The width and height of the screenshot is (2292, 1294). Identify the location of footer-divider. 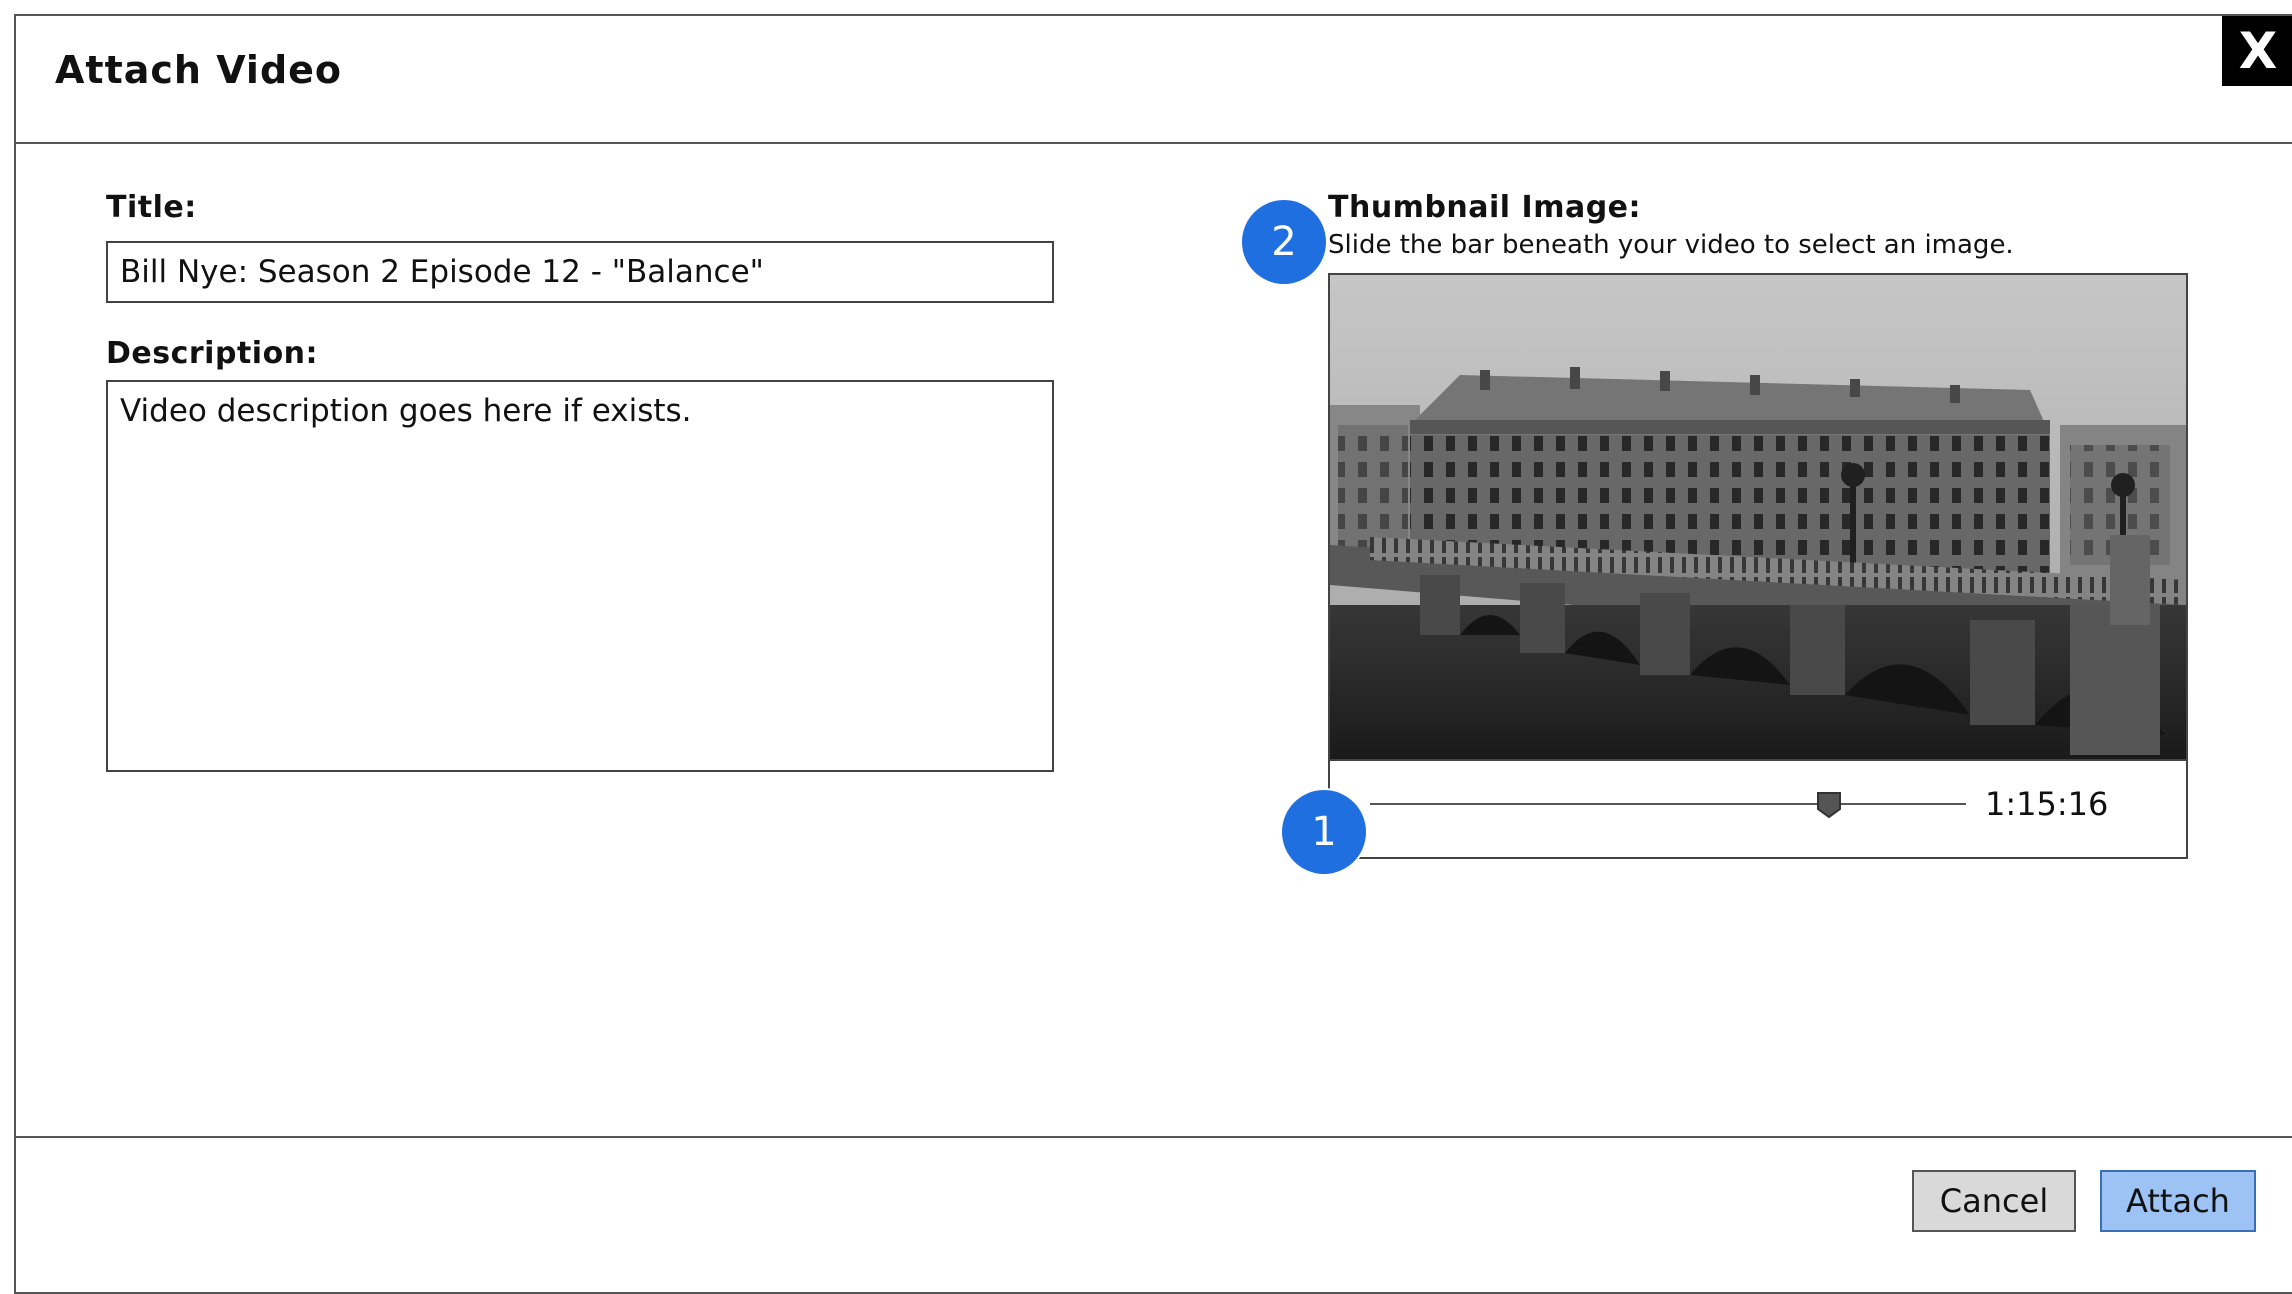
(1153, 1137).